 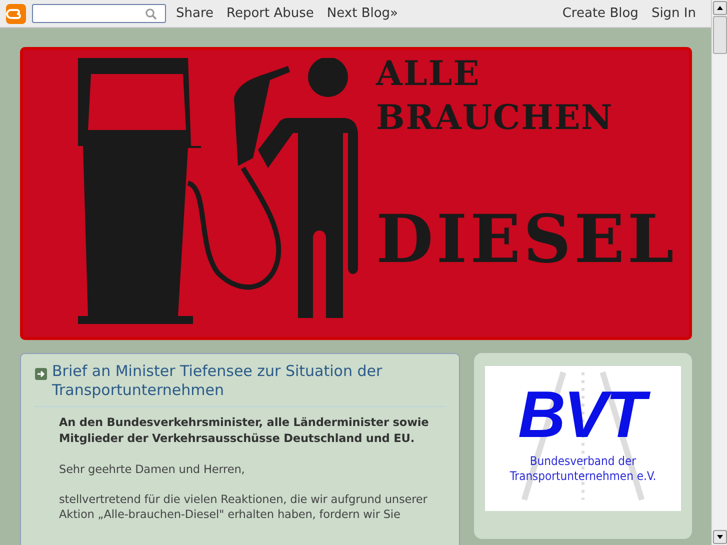 I want to click on nav-link: Report Abuse, so click(x=270, y=13).